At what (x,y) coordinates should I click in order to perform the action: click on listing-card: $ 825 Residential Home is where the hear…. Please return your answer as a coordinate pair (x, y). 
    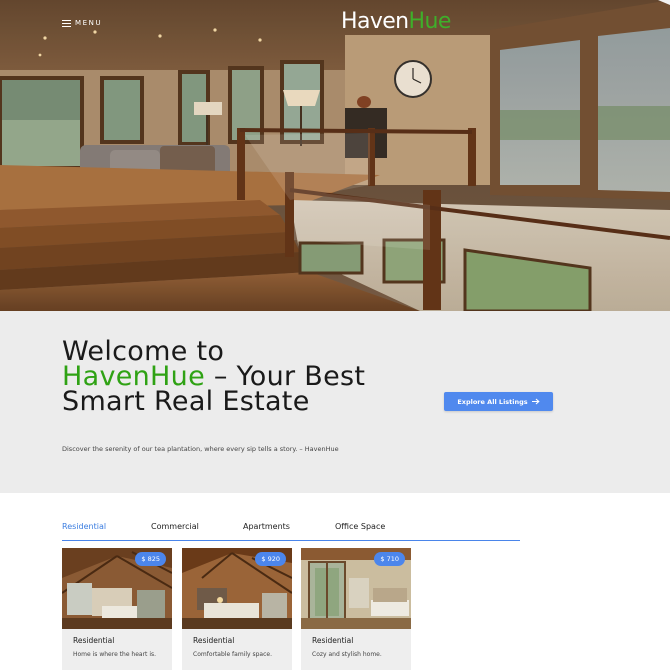
    Looking at the image, I should click on (117, 609).